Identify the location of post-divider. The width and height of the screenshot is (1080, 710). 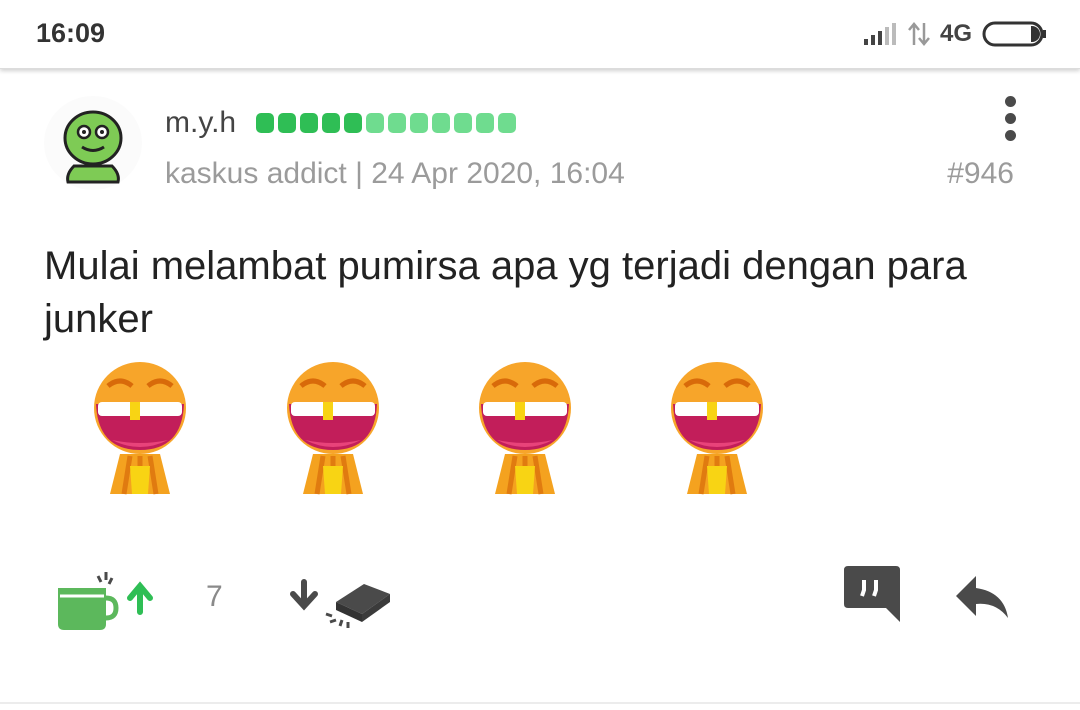
(540, 703).